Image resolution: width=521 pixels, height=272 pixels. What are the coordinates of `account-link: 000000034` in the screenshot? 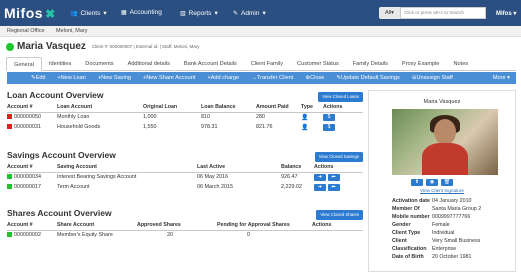 It's located at (27, 177).